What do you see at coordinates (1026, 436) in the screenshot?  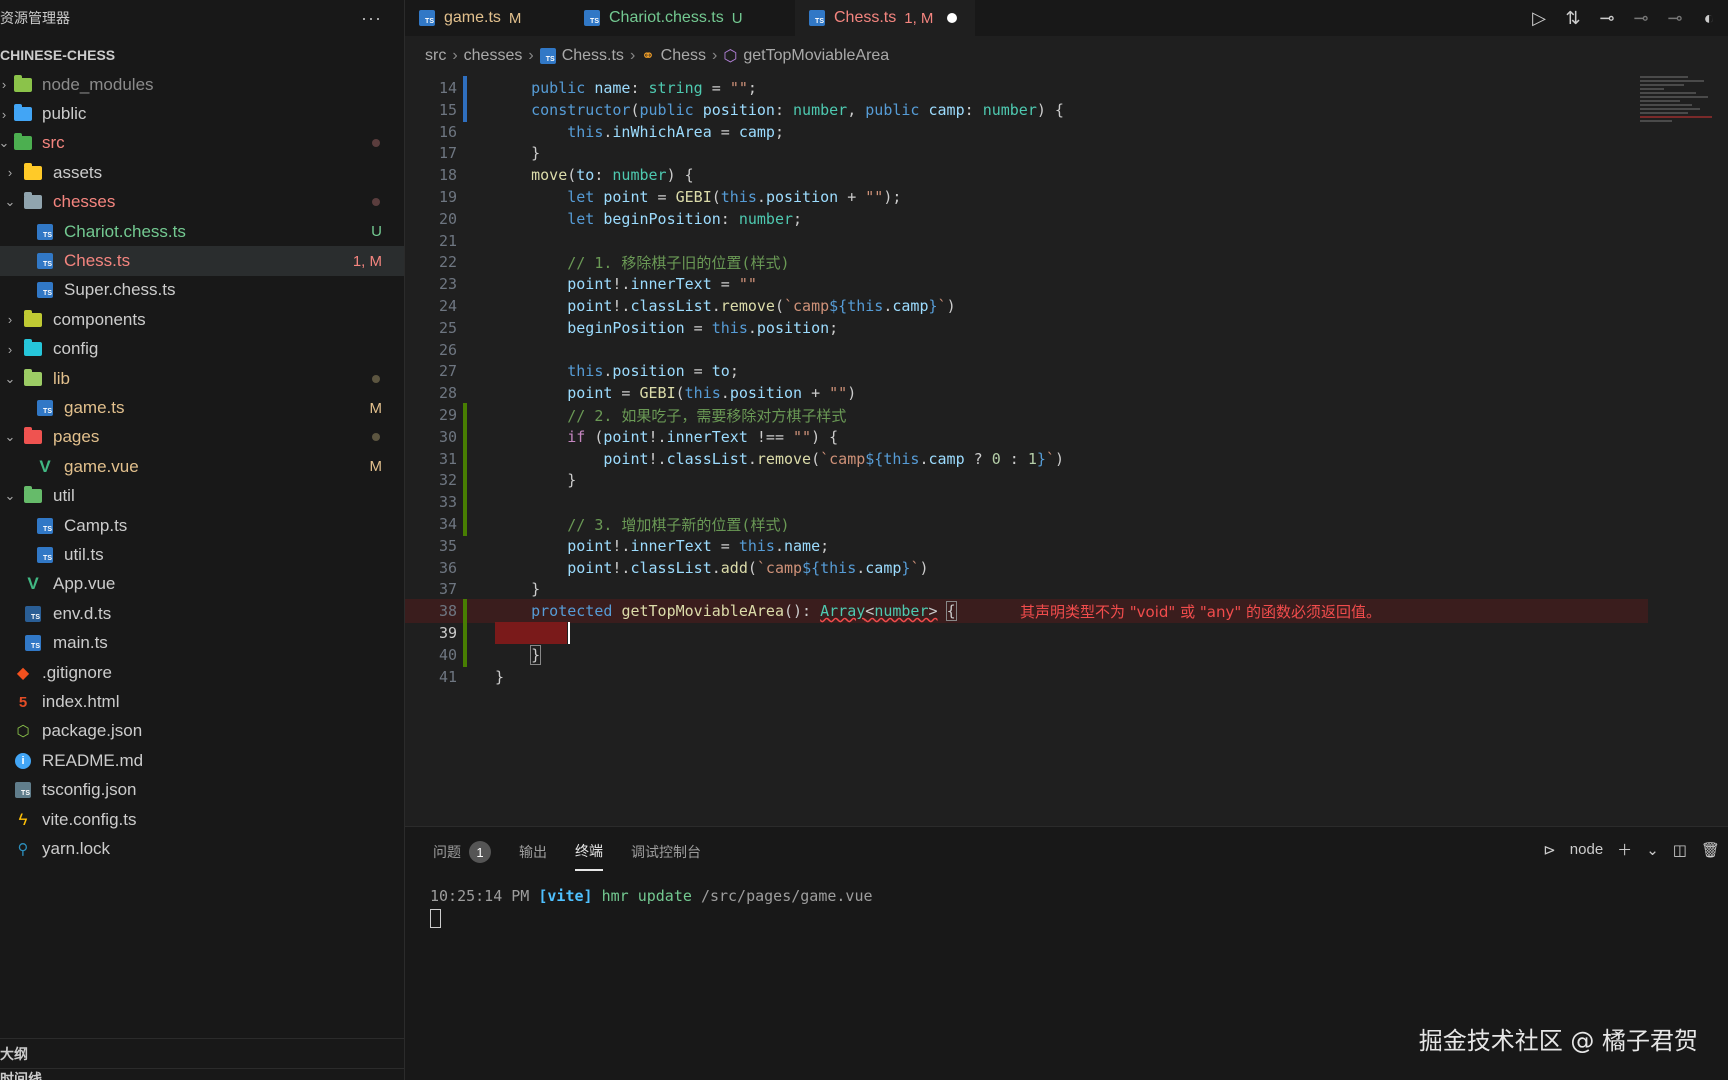 I see `code-line: 30 if (point!.innerText !== "") {` at bounding box center [1026, 436].